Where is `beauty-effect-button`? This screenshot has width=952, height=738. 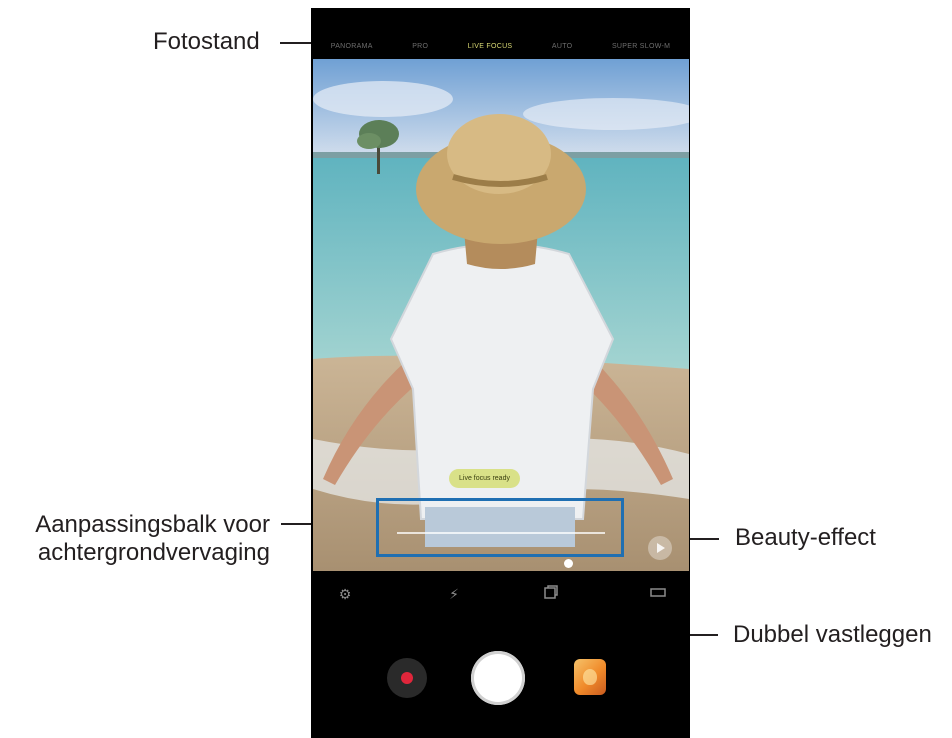 beauty-effect-button is located at coordinates (660, 548).